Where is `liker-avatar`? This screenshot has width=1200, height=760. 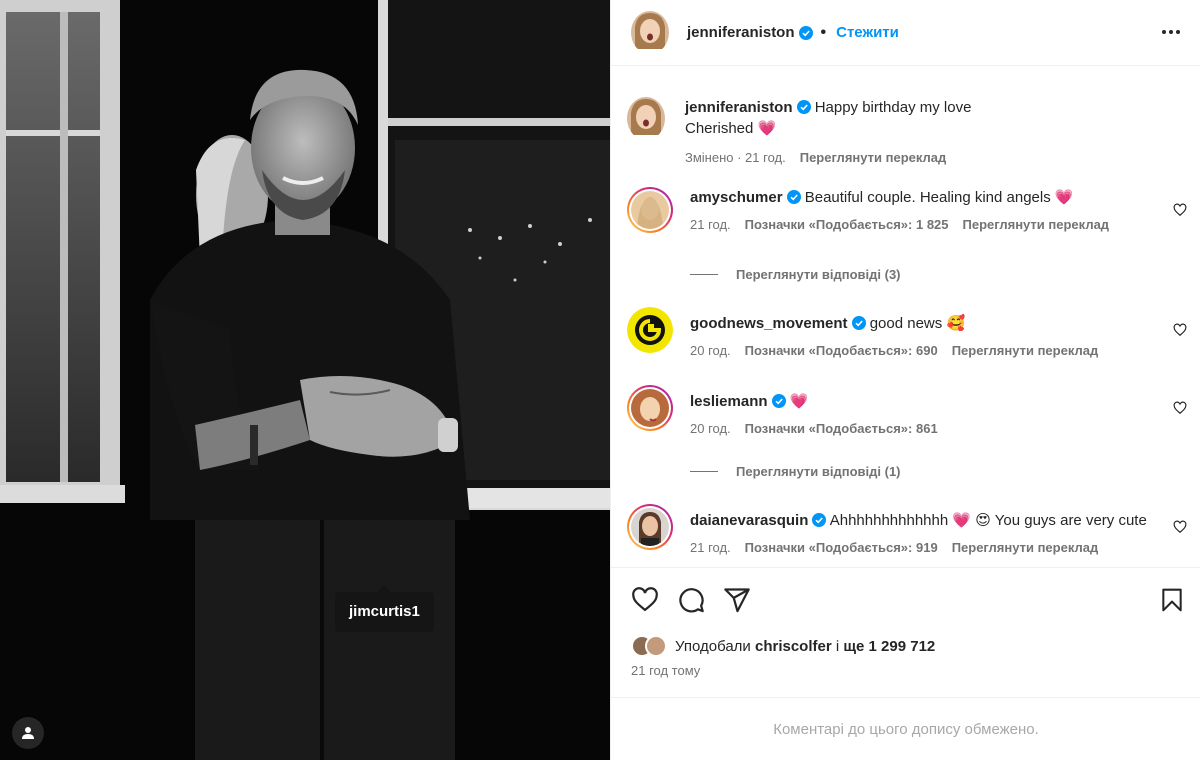 liker-avatar is located at coordinates (656, 646).